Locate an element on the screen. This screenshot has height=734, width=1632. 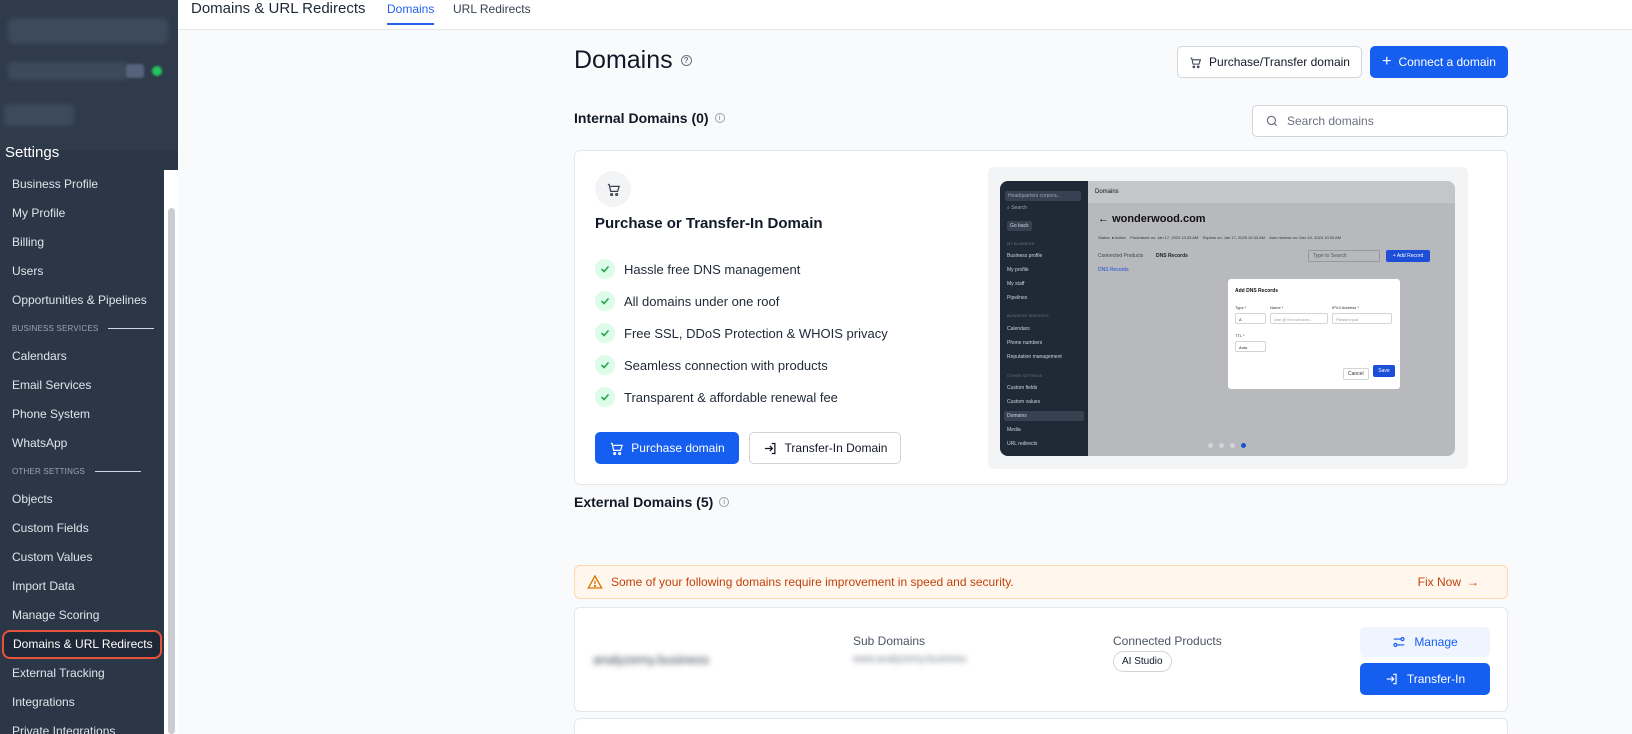
sidebar-item-calendars: Calendars is located at coordinates (82, 356).